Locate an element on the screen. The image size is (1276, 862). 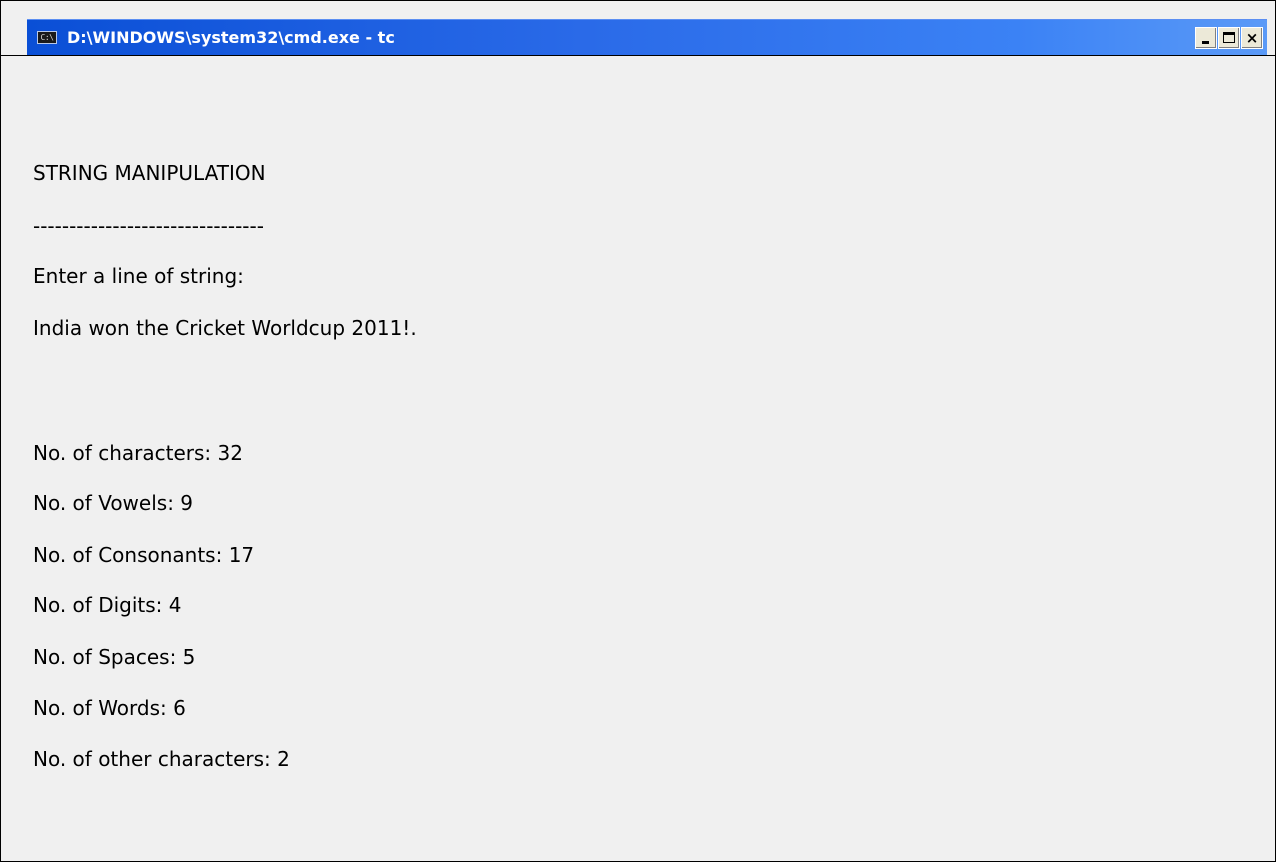
heading-underline: -------------------------------- is located at coordinates (148, 226).